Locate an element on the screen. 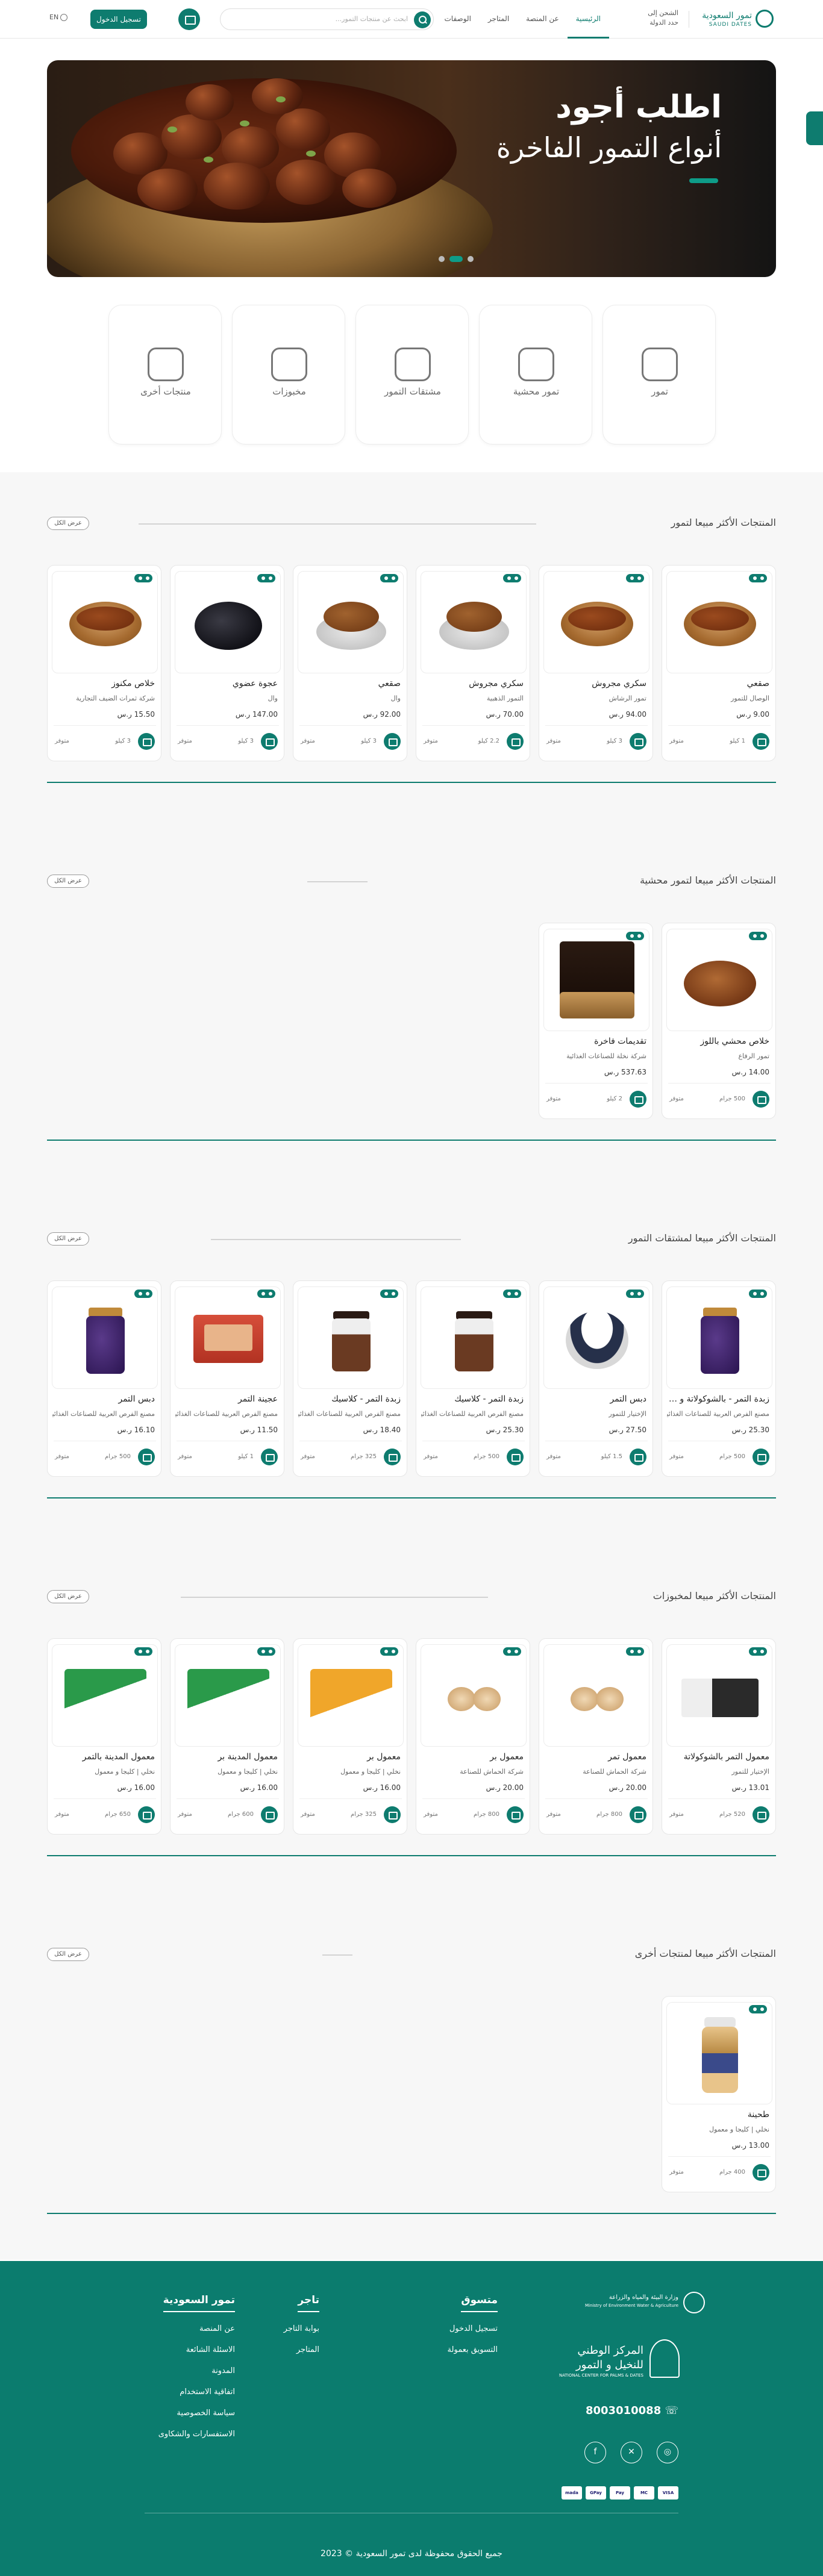 The width and height of the screenshot is (823, 2576). product-name: خلاص مكنوز is located at coordinates (103, 683).